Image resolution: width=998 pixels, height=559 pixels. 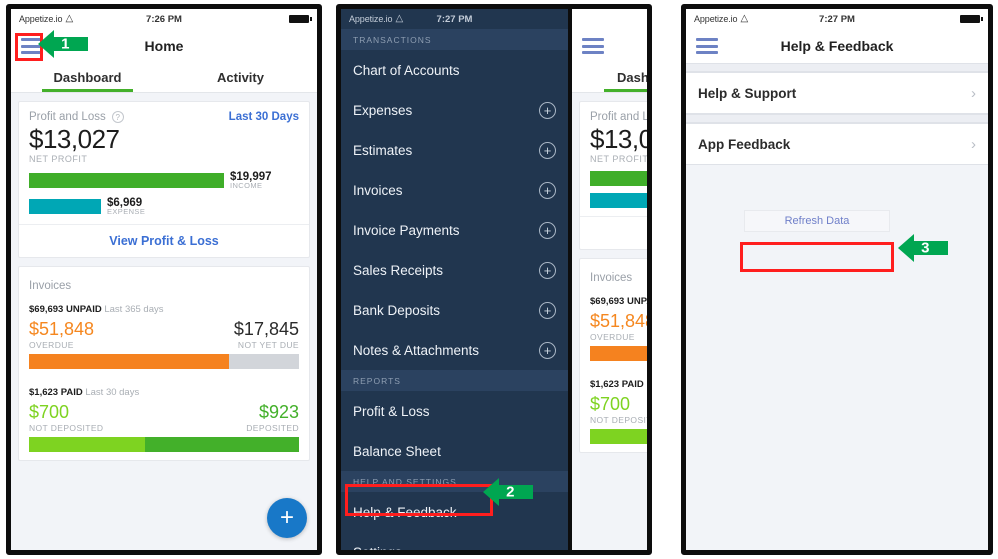 What do you see at coordinates (272, 428) in the screenshot?
I see `deposited-label: DEPOSITED` at bounding box center [272, 428].